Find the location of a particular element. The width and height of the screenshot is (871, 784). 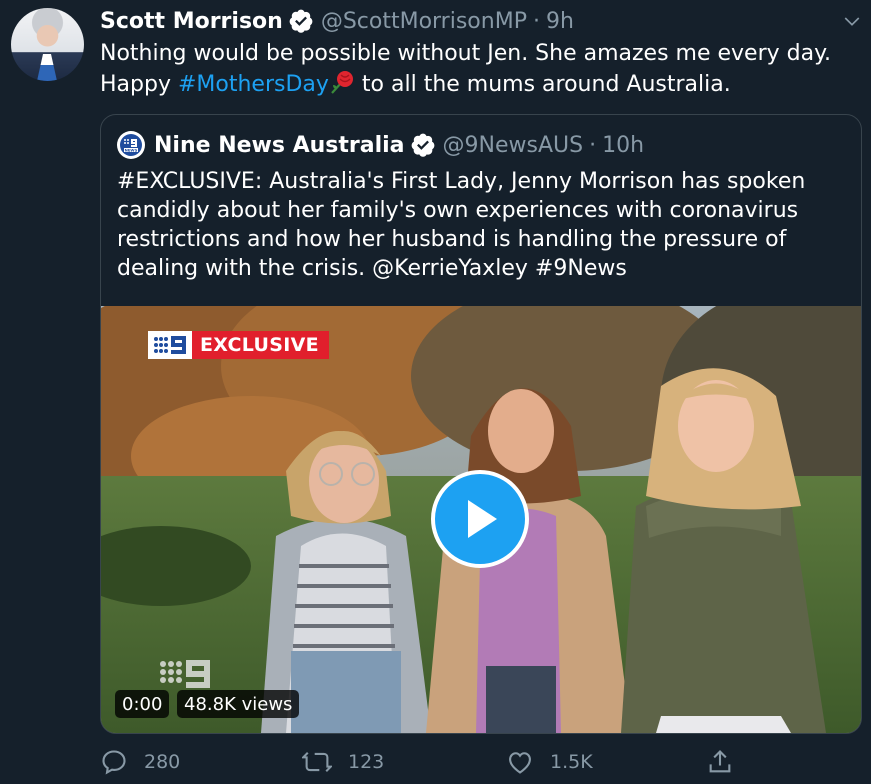

retweet-icon is located at coordinates (317, 762).